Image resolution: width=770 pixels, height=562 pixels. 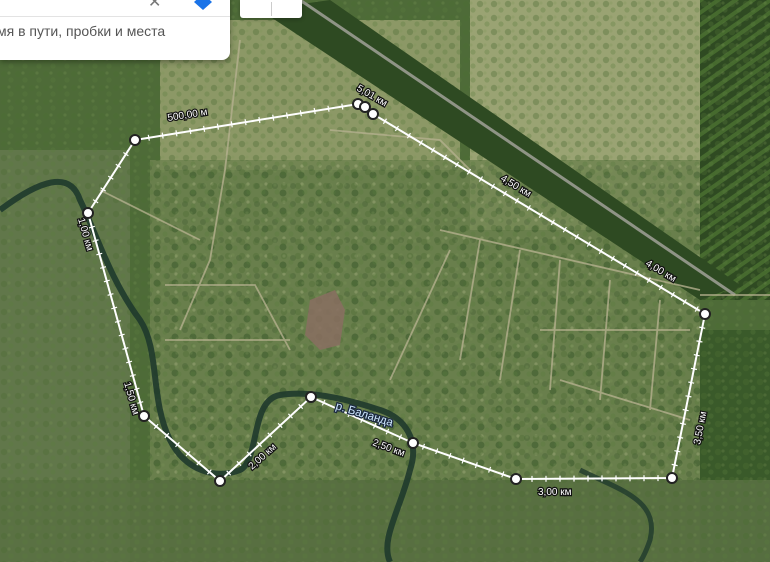 What do you see at coordinates (154, 5) in the screenshot?
I see `close-icon: ✕` at bounding box center [154, 5].